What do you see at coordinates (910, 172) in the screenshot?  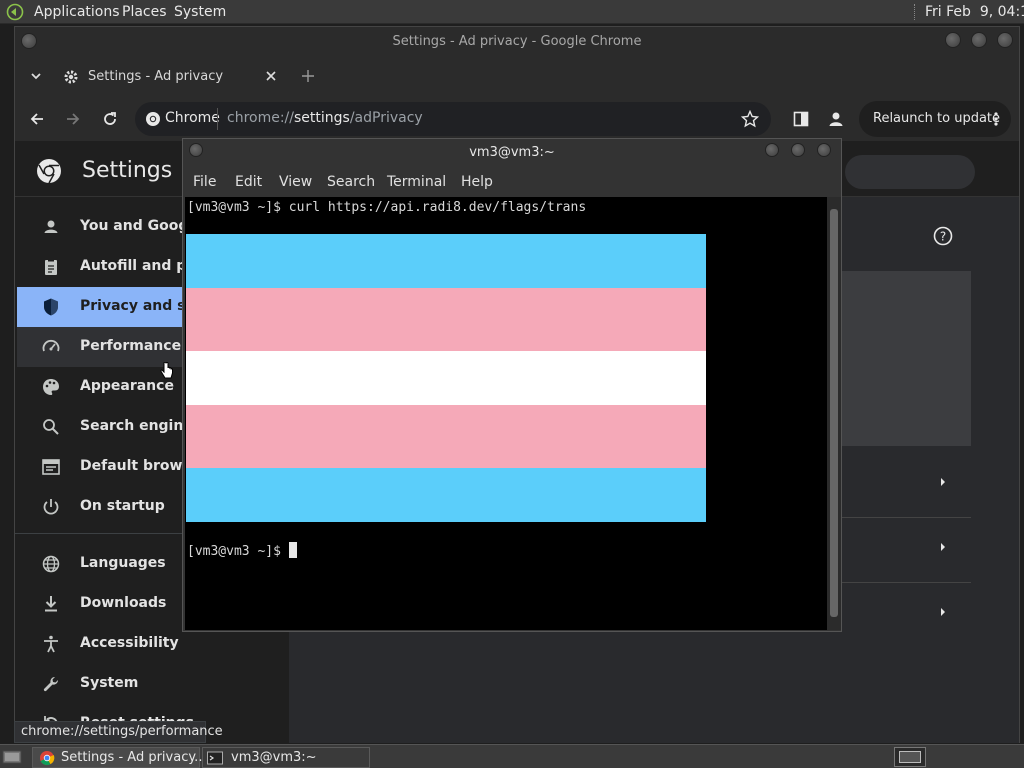 I see `settings-search-input` at bounding box center [910, 172].